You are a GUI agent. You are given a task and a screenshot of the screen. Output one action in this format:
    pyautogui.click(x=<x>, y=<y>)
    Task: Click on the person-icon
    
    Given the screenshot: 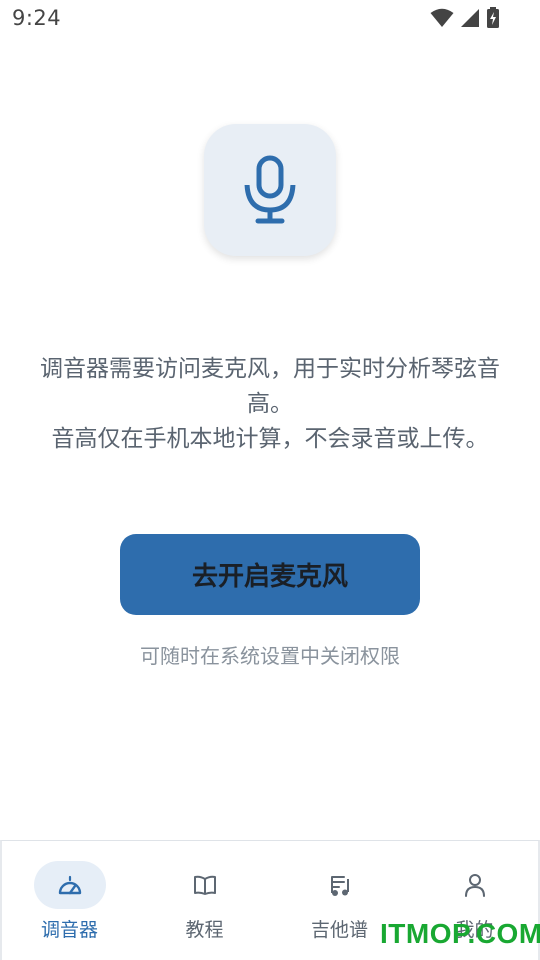 What is the action you would take?
    pyautogui.click(x=474, y=885)
    